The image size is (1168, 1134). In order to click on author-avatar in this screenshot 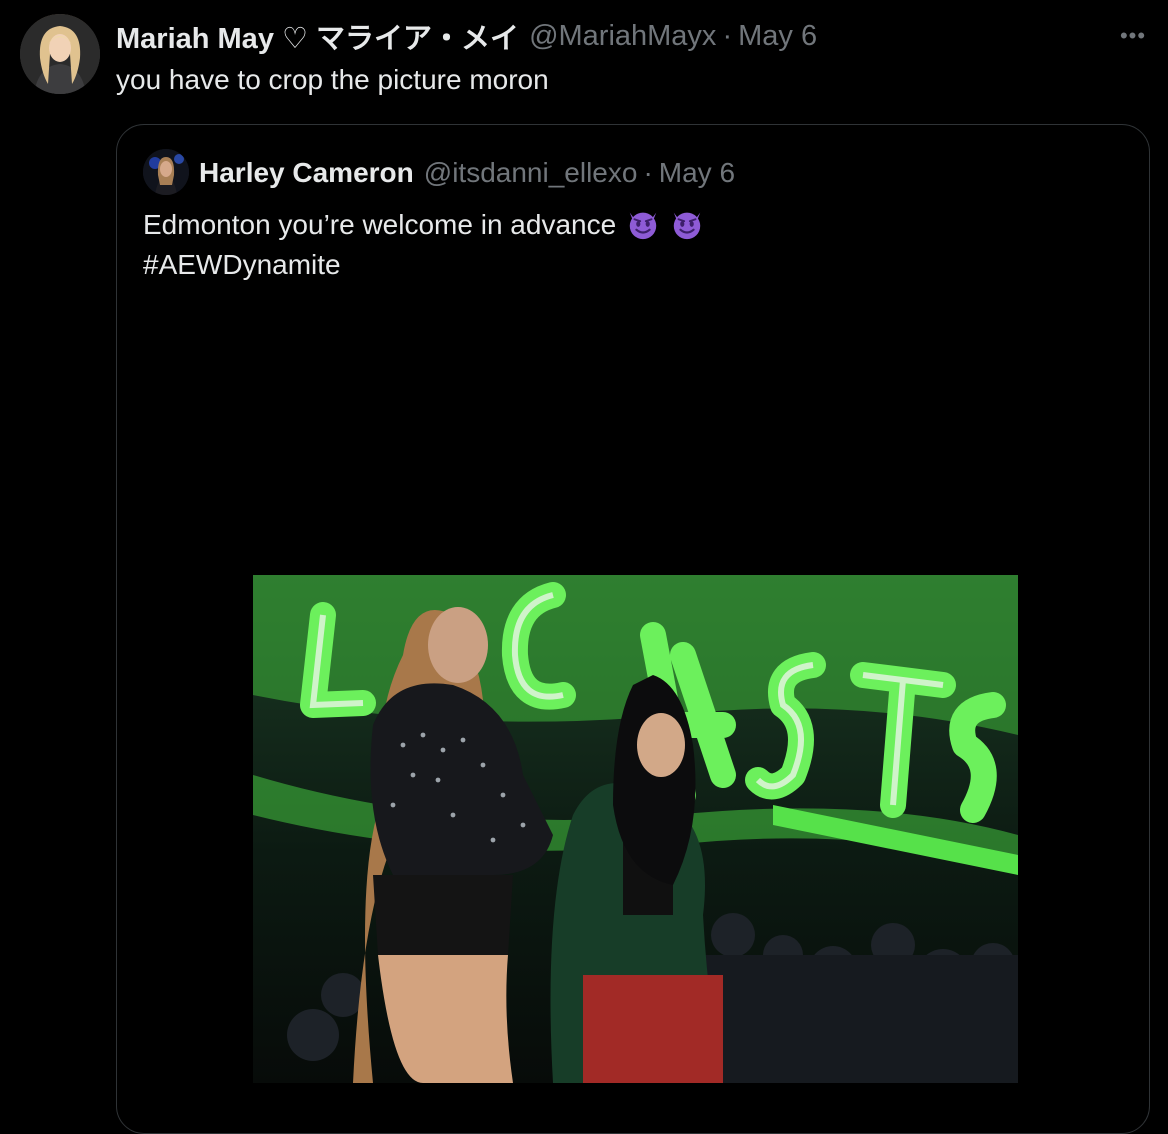, I will do `click(60, 54)`.